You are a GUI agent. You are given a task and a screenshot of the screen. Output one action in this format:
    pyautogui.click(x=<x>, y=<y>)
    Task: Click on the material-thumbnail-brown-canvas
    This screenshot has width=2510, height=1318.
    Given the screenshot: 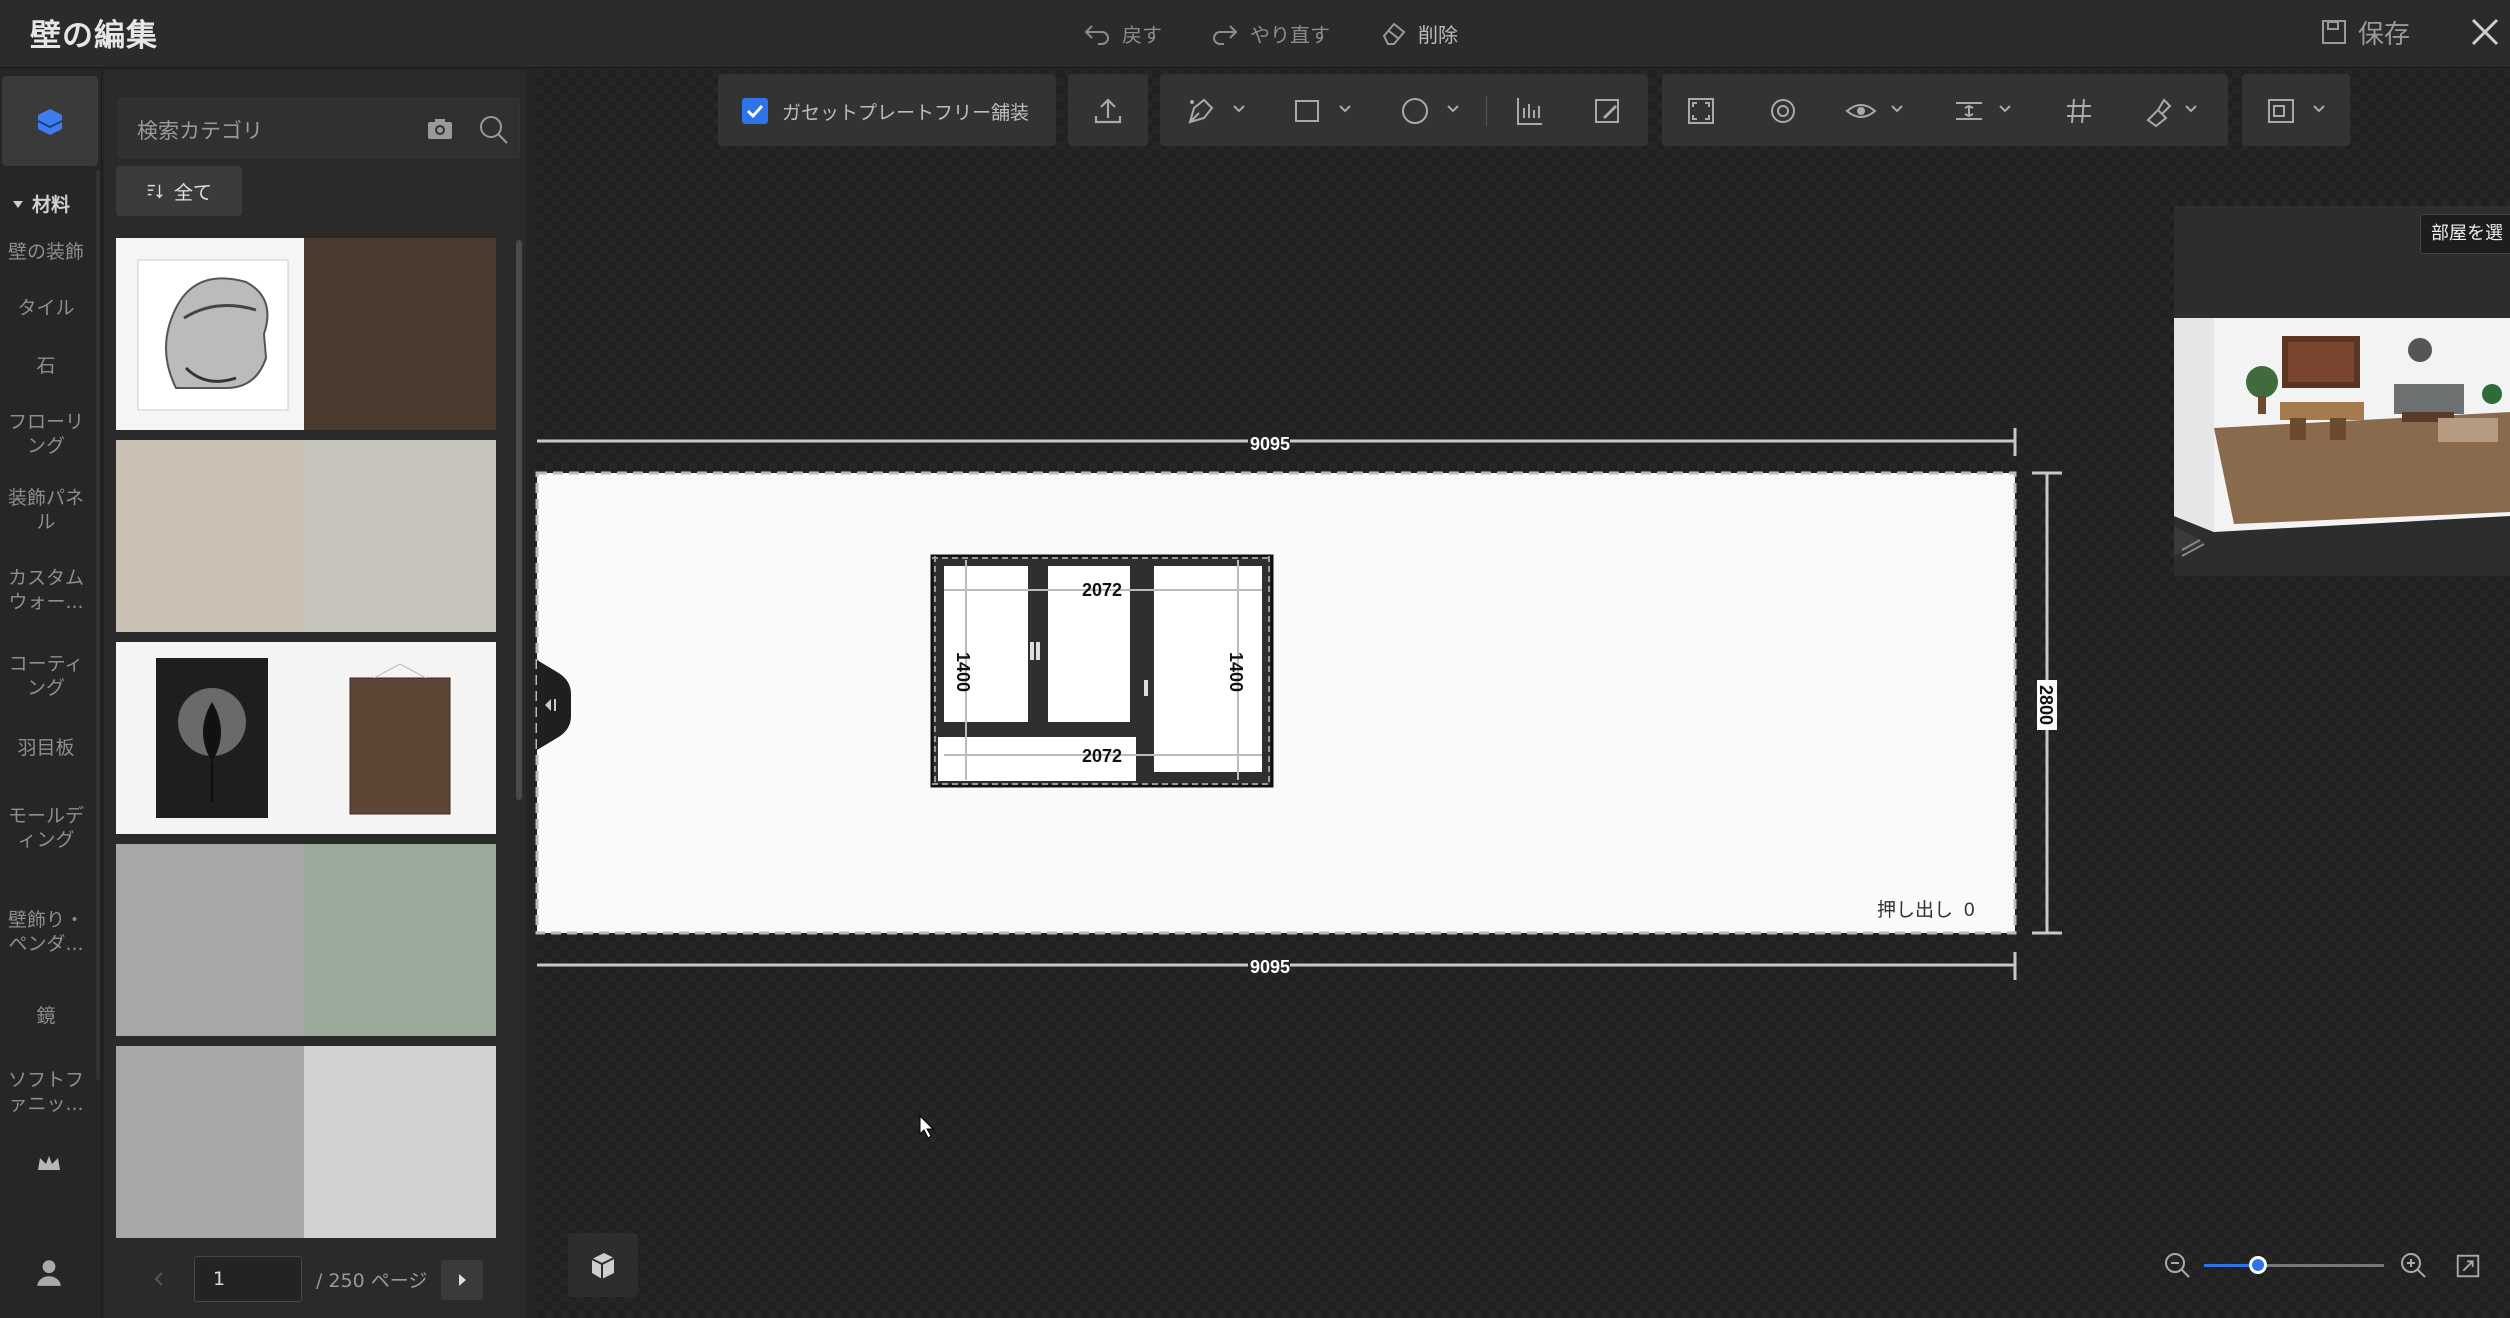 What is the action you would take?
    pyautogui.click(x=400, y=738)
    